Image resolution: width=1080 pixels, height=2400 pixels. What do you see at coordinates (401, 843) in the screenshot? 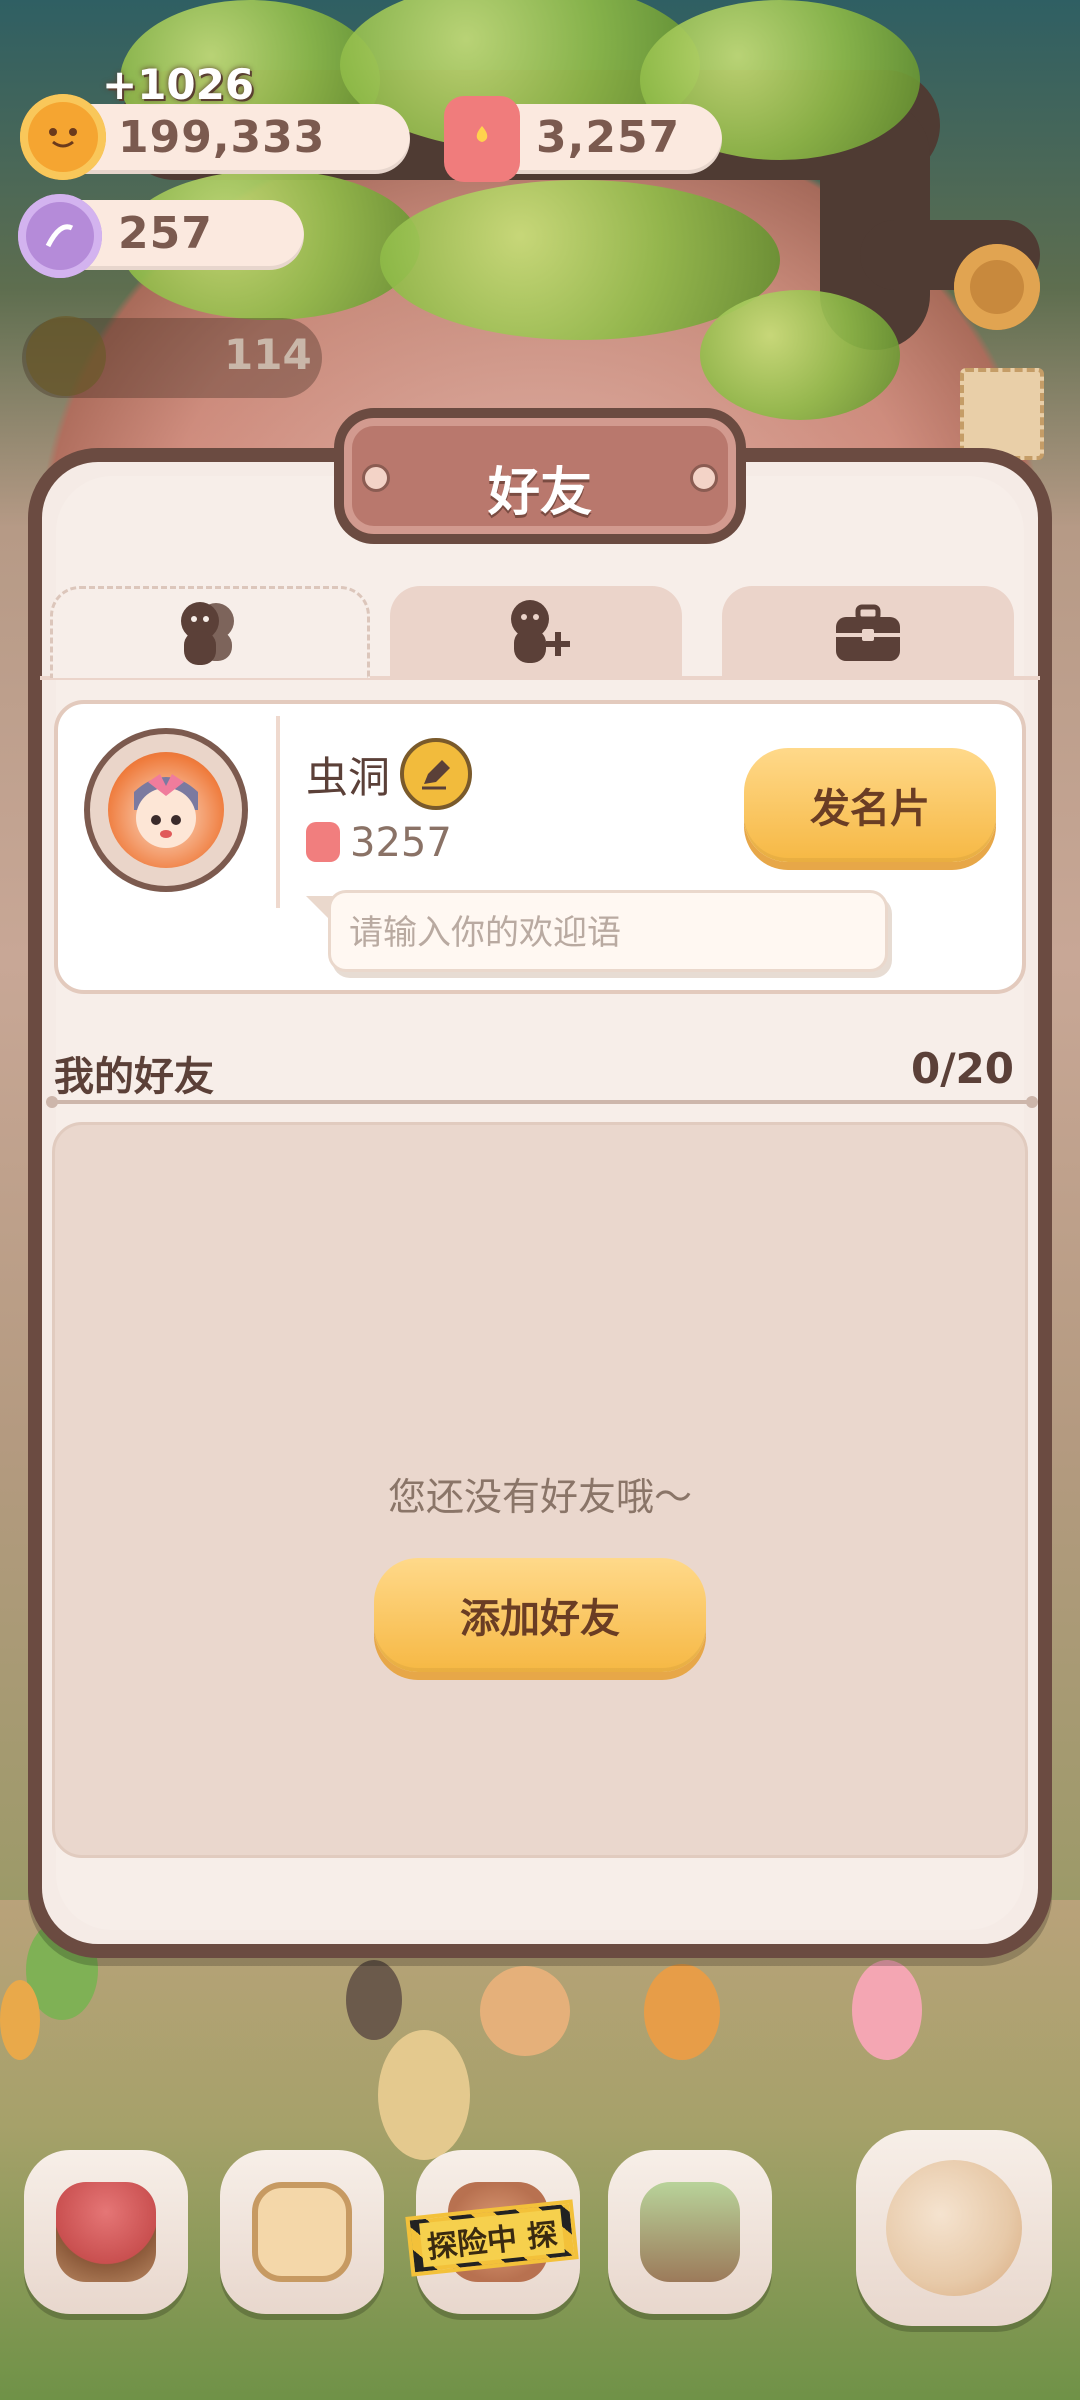
I see `profile-score: 3257` at bounding box center [401, 843].